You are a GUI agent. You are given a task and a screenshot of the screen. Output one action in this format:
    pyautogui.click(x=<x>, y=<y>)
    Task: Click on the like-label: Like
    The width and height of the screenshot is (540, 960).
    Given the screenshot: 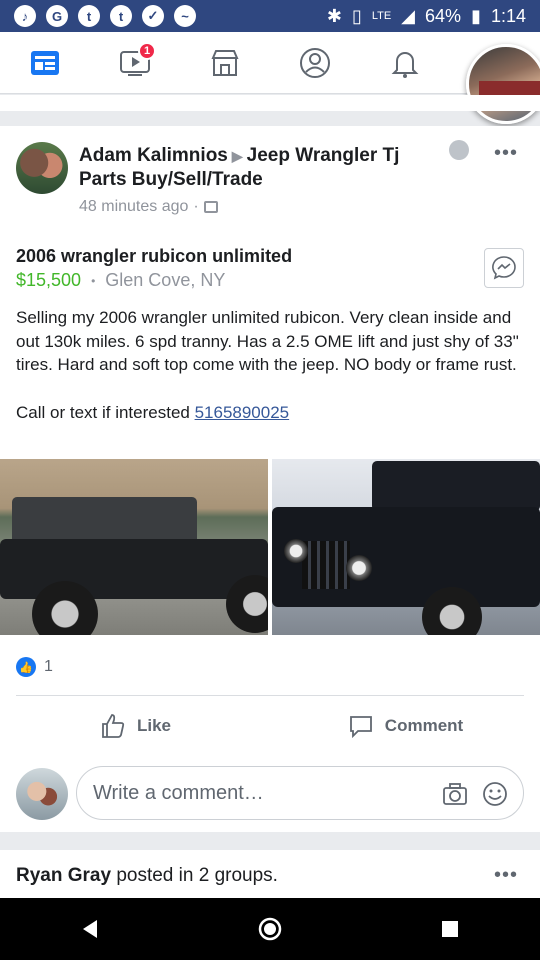 What is the action you would take?
    pyautogui.click(x=154, y=725)
    